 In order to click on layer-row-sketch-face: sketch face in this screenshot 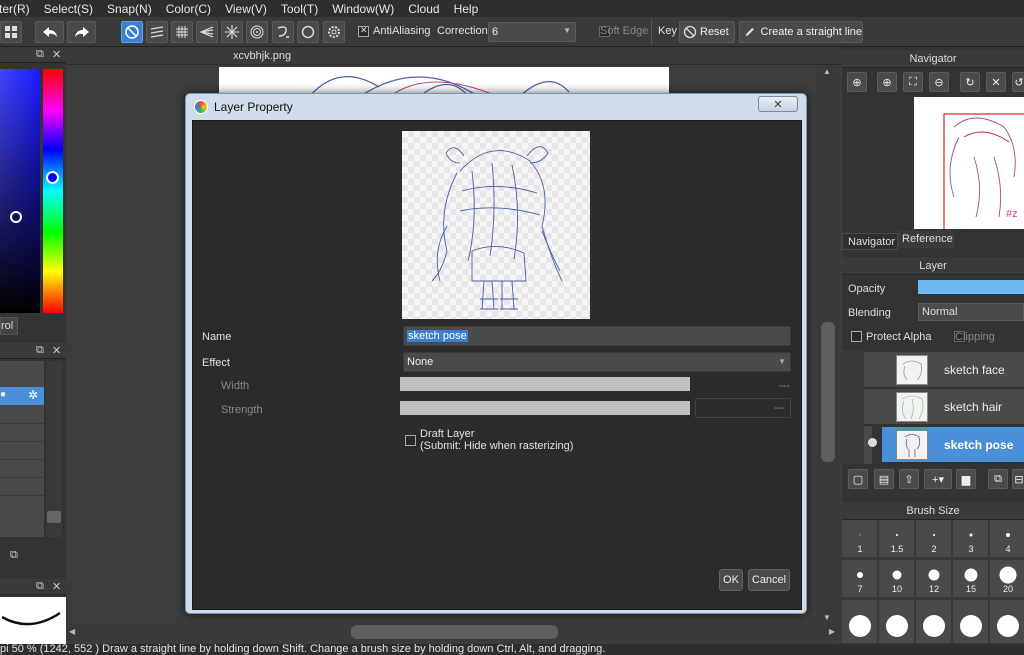, I will do `click(944, 370)`.